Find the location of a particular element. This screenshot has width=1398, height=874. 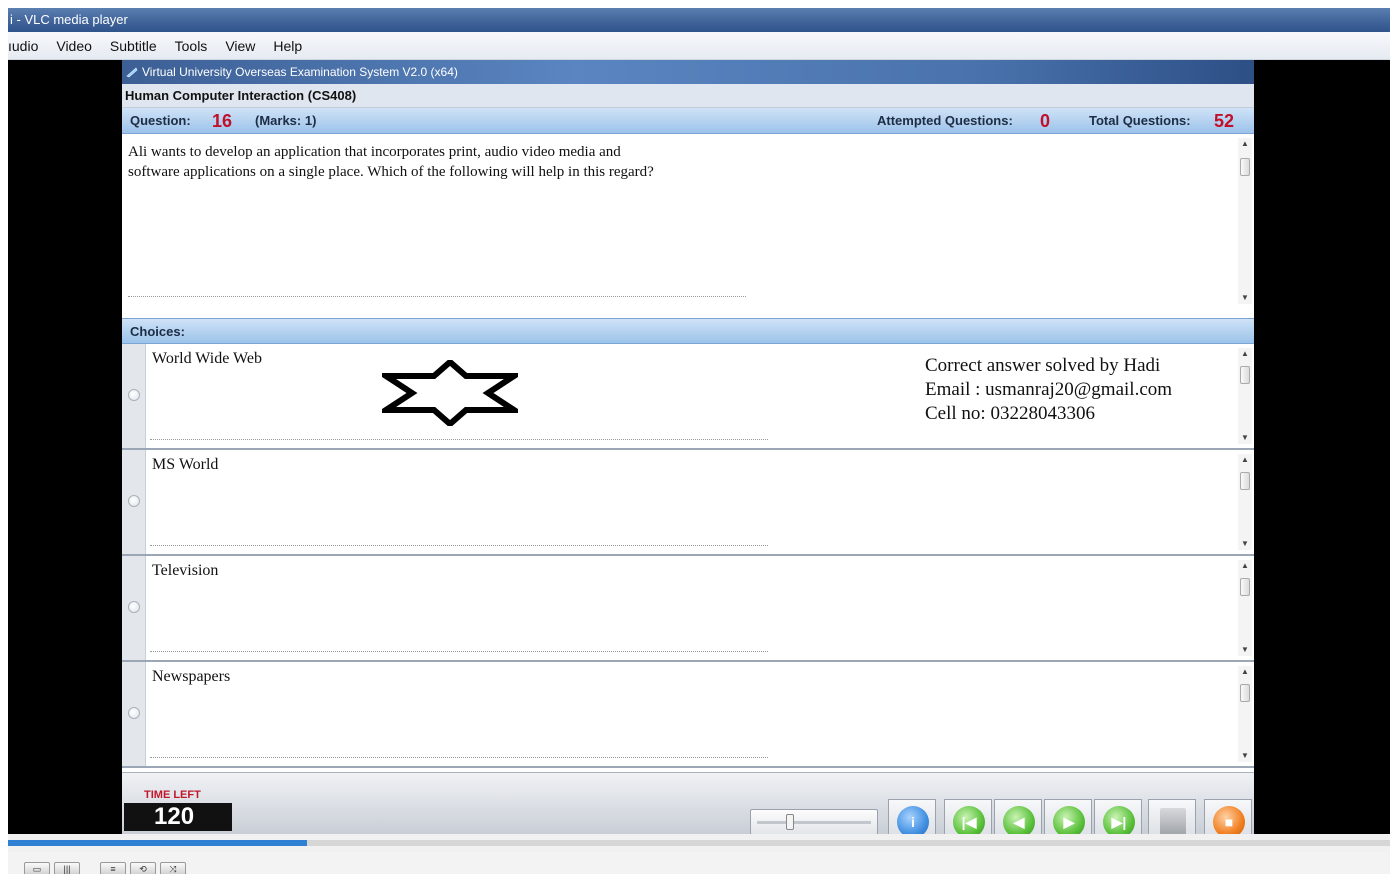

menu-audio: ıudio is located at coordinates (27, 46).